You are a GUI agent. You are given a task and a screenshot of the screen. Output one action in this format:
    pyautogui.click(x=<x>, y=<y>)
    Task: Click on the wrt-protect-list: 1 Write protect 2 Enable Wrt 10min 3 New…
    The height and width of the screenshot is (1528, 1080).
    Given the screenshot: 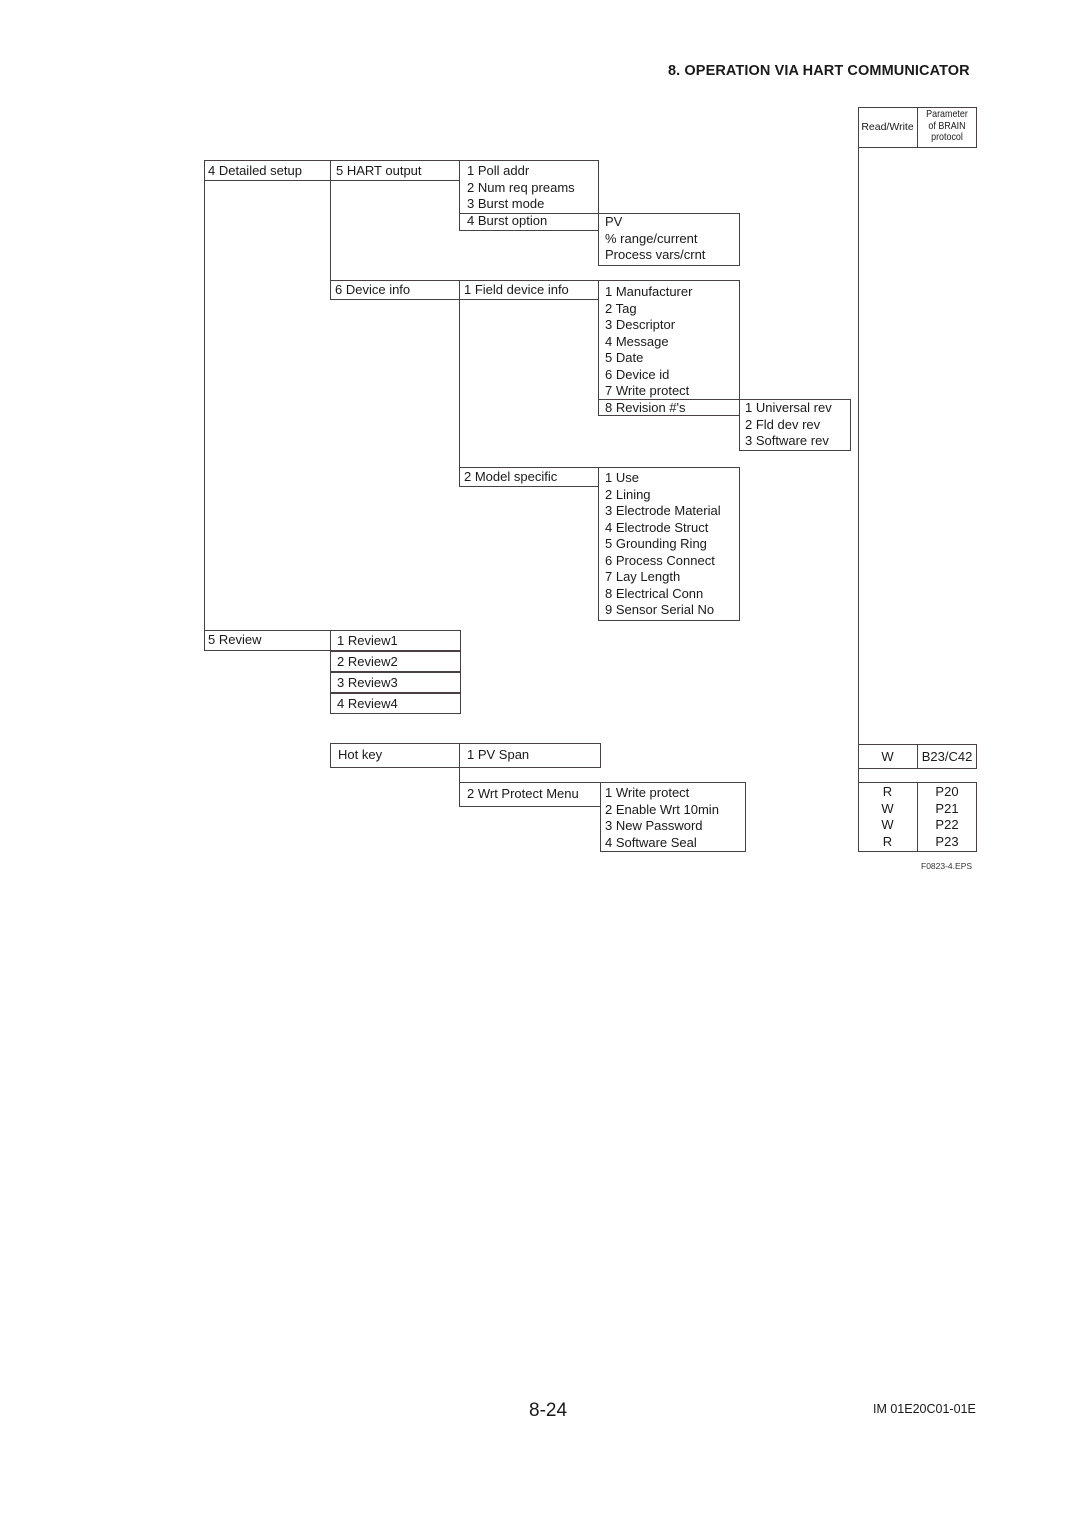 What is the action you would take?
    pyautogui.click(x=662, y=818)
    